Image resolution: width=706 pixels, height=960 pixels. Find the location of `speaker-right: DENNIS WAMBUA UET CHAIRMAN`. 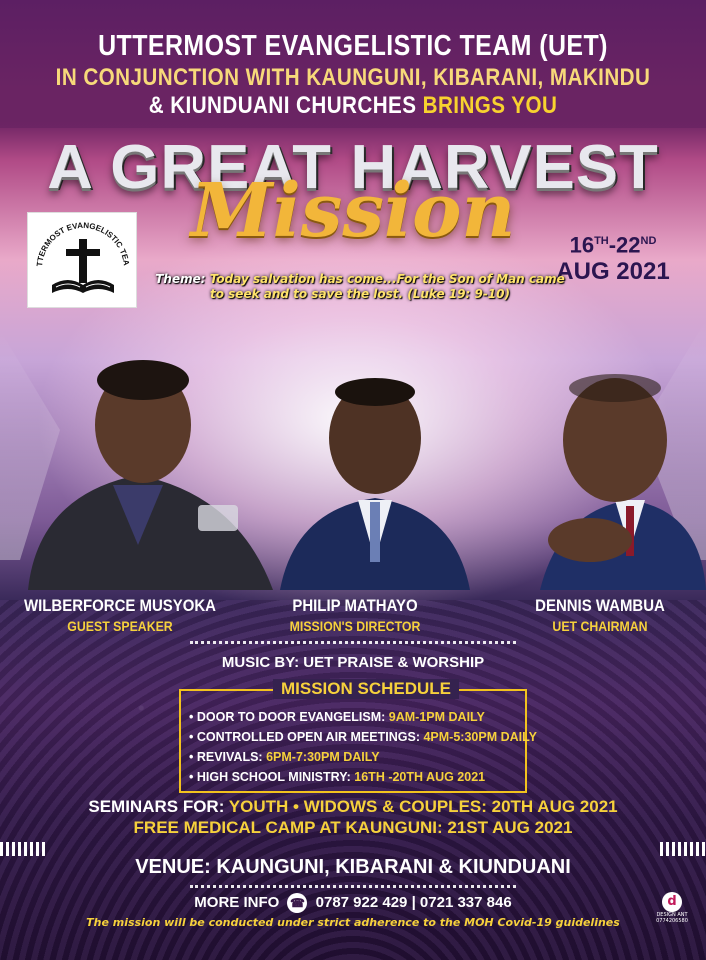

speaker-right: DENNIS WAMBUA UET CHAIRMAN is located at coordinates (600, 615).